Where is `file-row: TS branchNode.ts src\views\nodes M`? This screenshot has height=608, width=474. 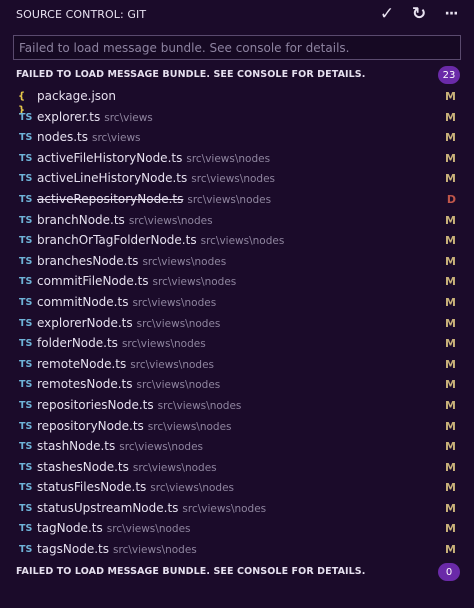 file-row: TS branchNode.ts src\views\nodes M is located at coordinates (237, 221).